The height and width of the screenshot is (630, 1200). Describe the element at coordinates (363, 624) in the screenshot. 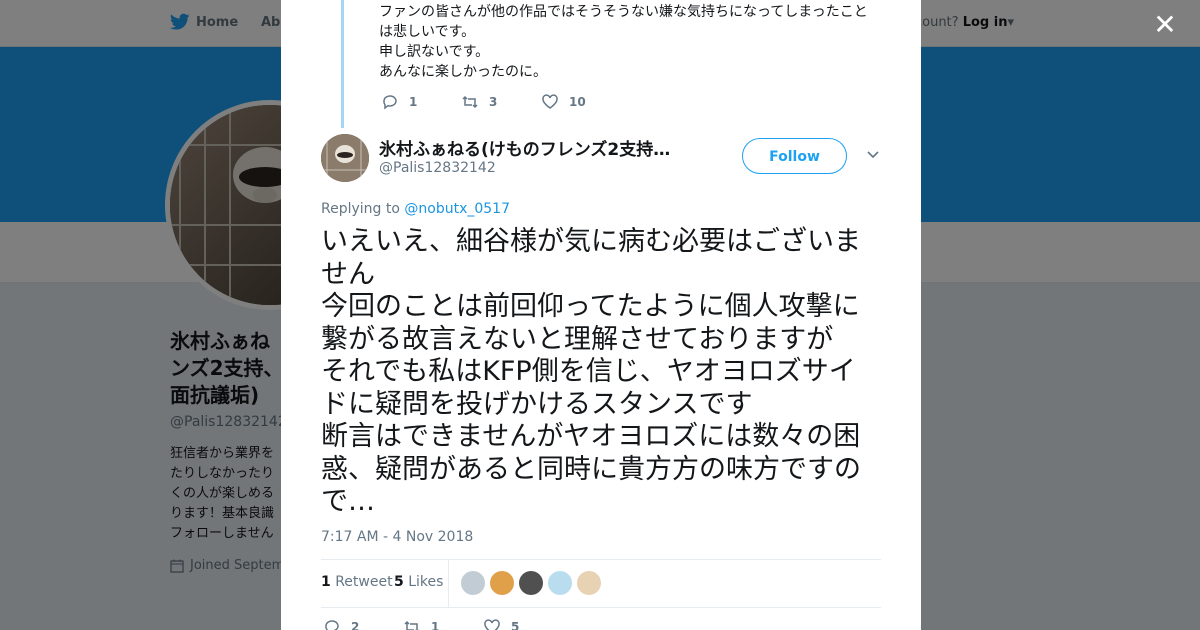

I see `reply-button: 2` at that location.